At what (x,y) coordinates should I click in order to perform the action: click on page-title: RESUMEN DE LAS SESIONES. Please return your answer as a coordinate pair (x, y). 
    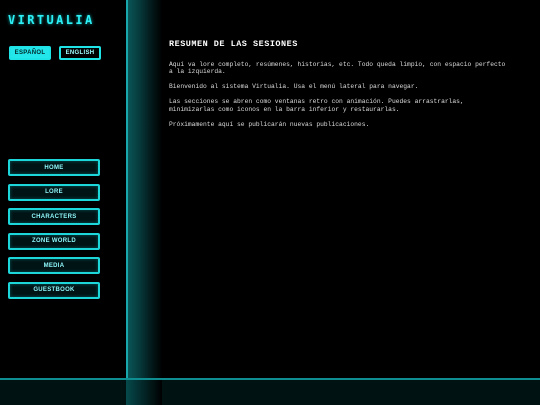
    Looking at the image, I should click on (233, 44).